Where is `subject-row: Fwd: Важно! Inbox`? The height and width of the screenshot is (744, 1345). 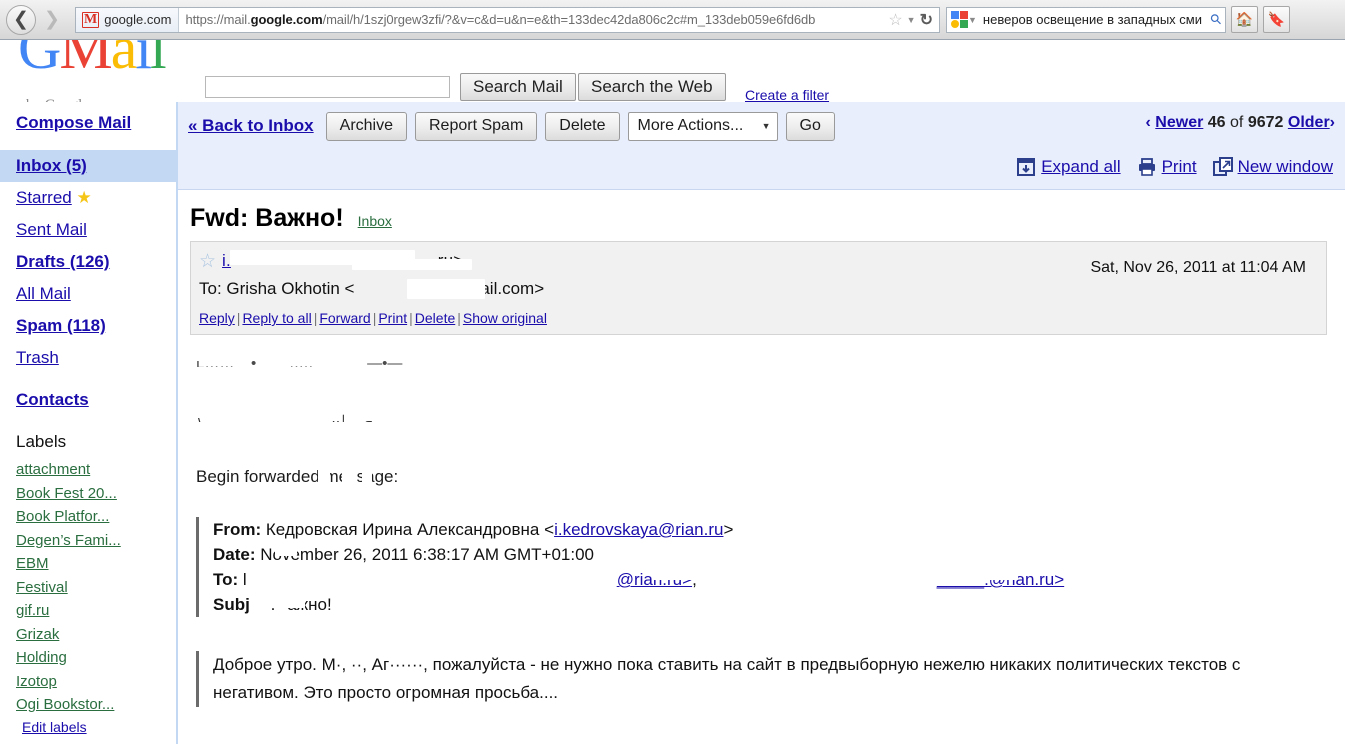 subject-row: Fwd: Важно! Inbox is located at coordinates (761, 215).